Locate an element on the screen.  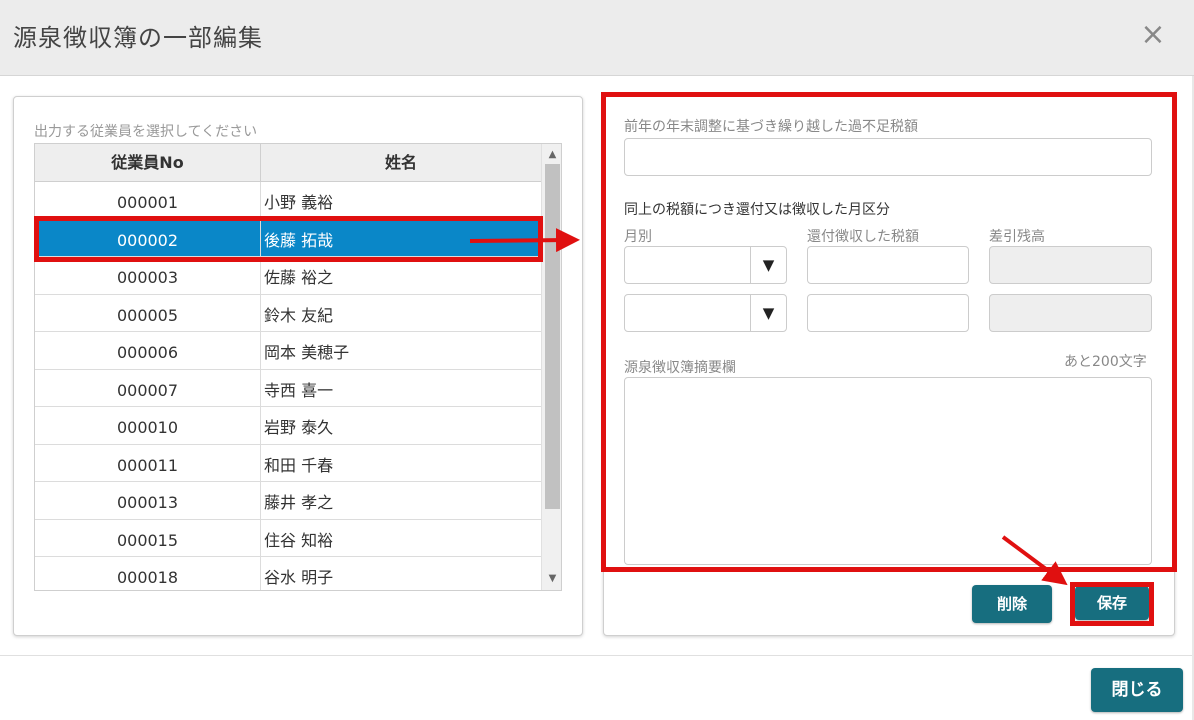
refund-tax-label: 還付徴収した税額 is located at coordinates (863, 237).